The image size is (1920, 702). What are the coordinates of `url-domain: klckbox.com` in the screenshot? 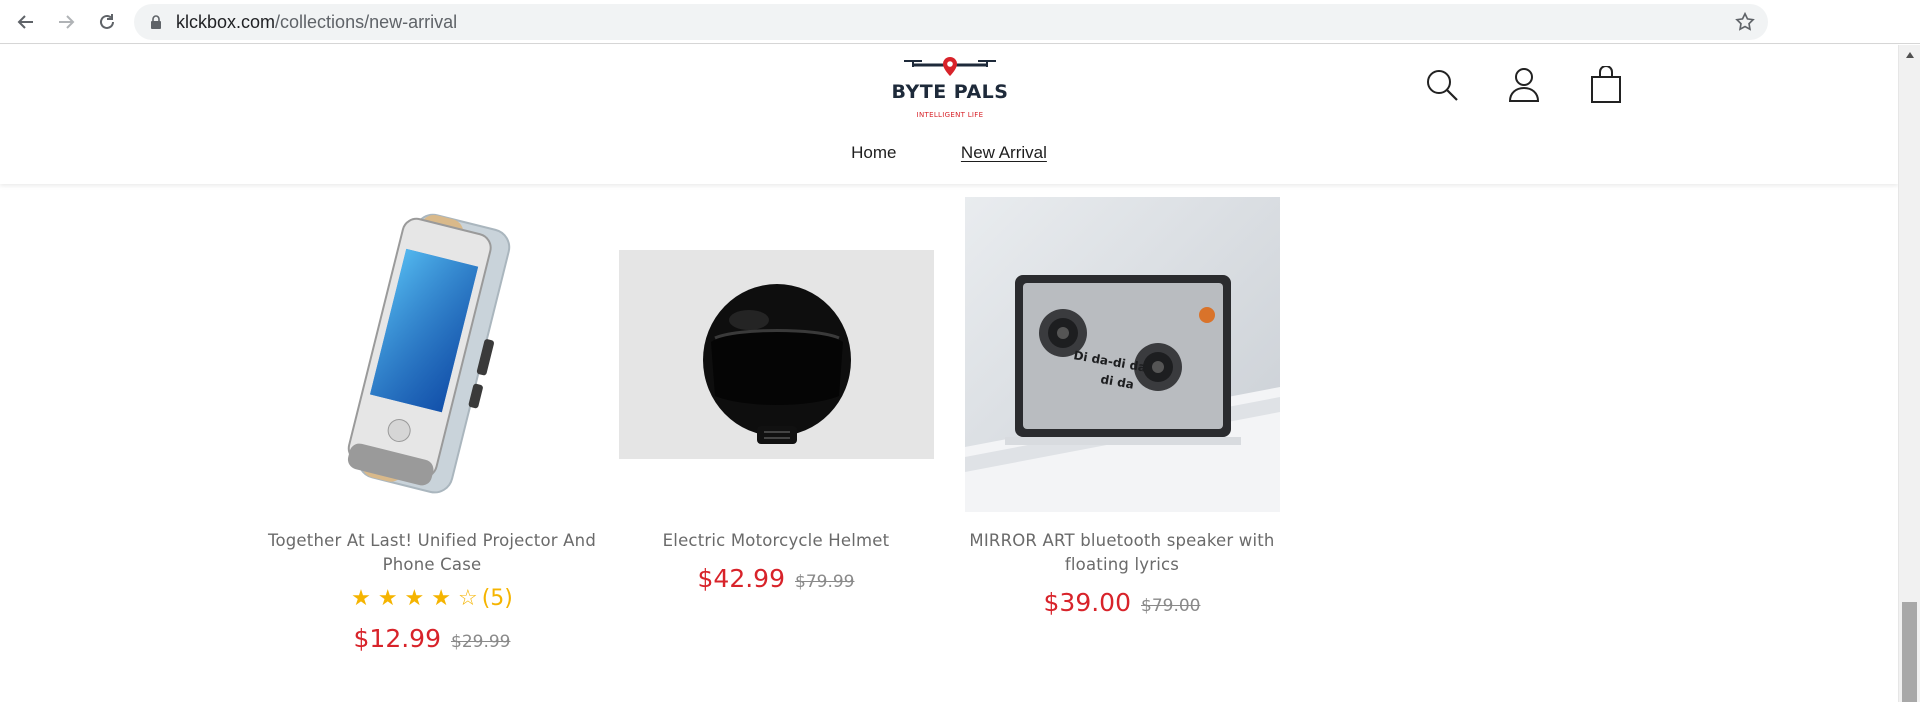 It's located at (226, 22).